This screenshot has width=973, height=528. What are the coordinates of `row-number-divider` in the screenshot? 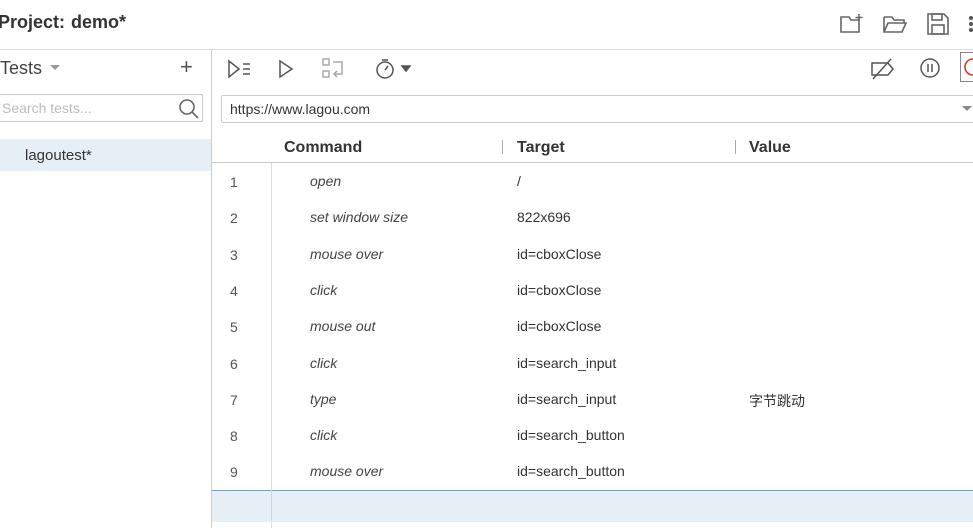 It's located at (271, 505).